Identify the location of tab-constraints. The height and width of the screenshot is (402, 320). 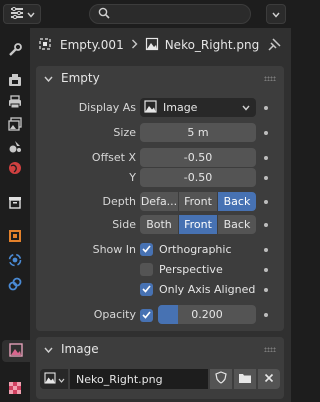
(15, 285).